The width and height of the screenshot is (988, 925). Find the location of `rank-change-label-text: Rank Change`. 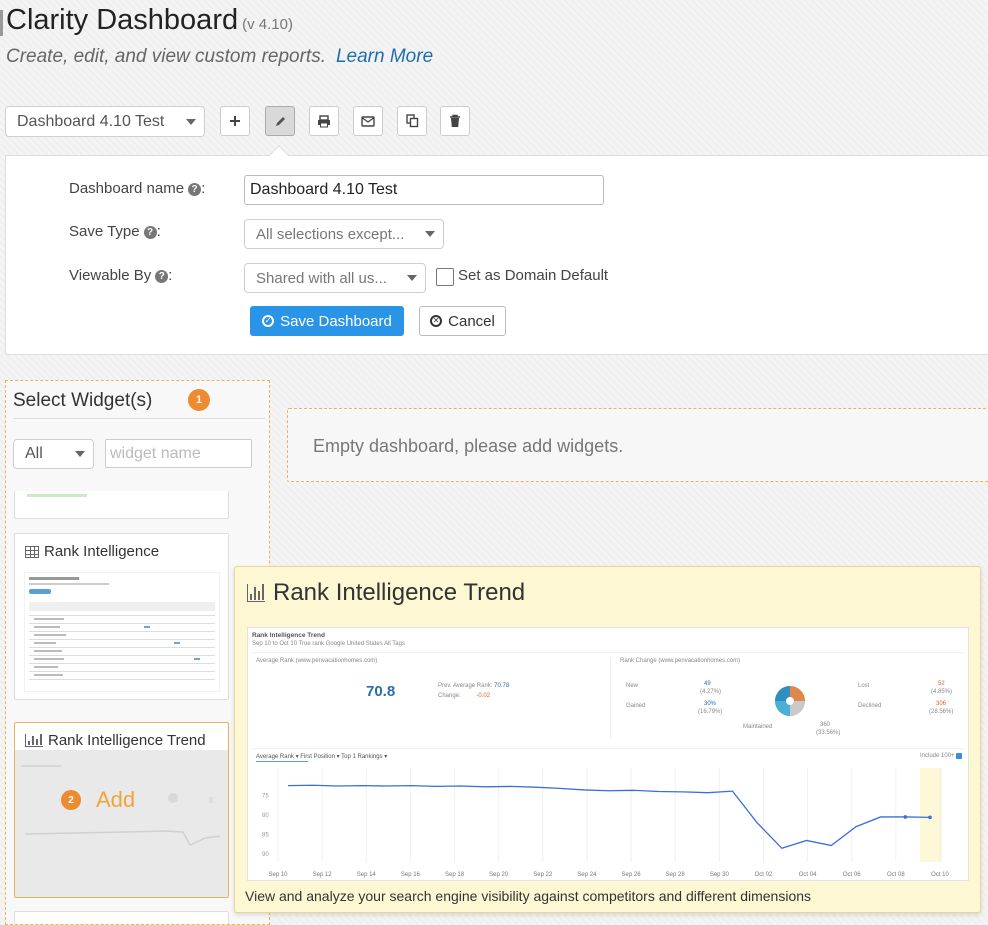

rank-change-label-text: Rank Change is located at coordinates (638, 661).